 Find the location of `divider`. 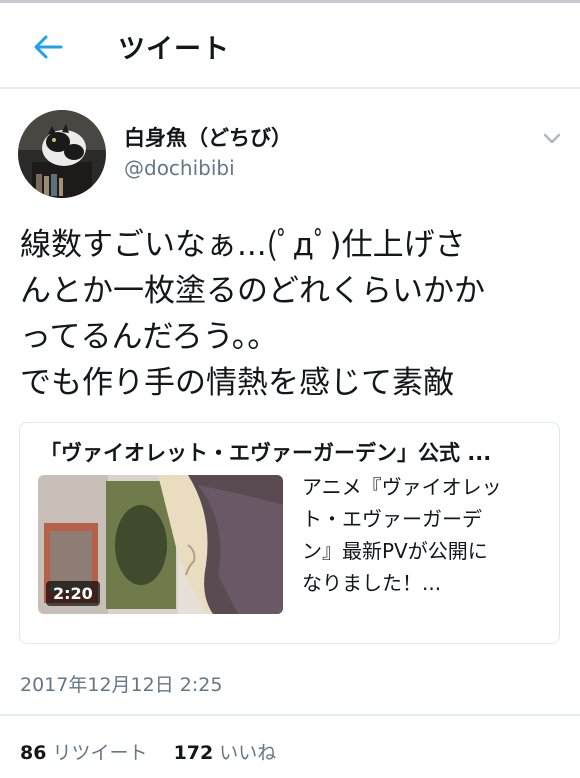

divider is located at coordinates (290, 715).